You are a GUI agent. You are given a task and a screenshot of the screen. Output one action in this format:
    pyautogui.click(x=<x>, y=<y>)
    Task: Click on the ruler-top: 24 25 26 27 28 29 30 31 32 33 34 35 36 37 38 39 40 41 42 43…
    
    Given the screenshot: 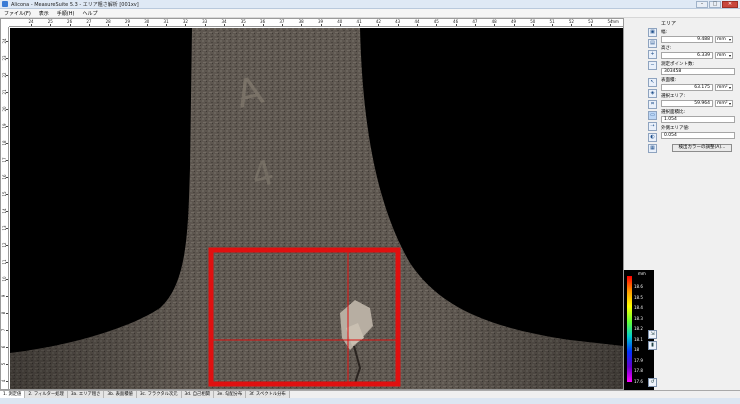 What is the action you would take?
    pyautogui.click(x=316, y=23)
    